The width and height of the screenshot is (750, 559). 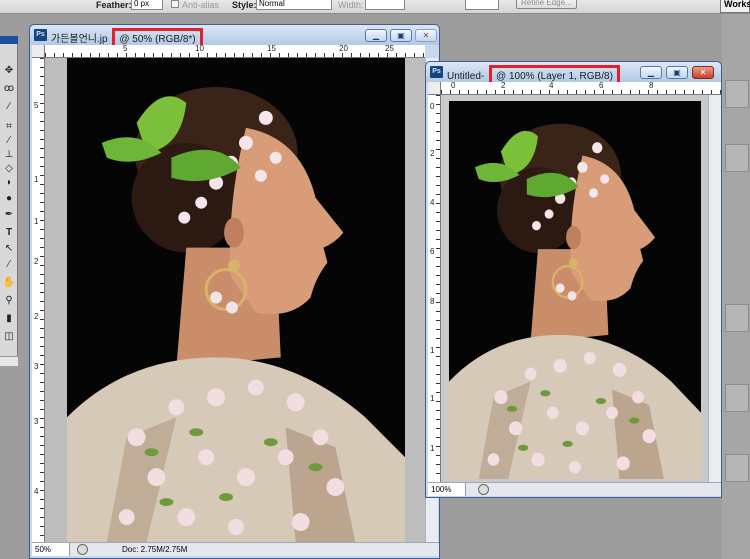 I want to click on magic-wand-icon: ⁄, so click(x=9, y=107).